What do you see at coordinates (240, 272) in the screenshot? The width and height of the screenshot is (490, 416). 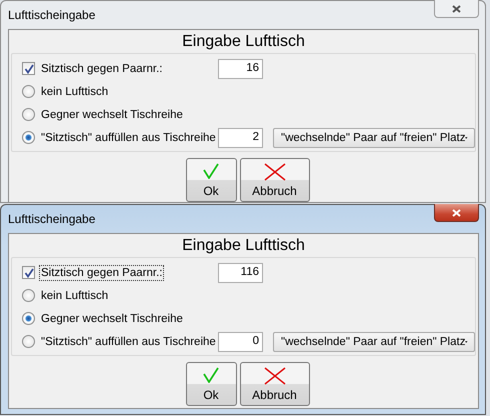 I see `number-field: 116` at bounding box center [240, 272].